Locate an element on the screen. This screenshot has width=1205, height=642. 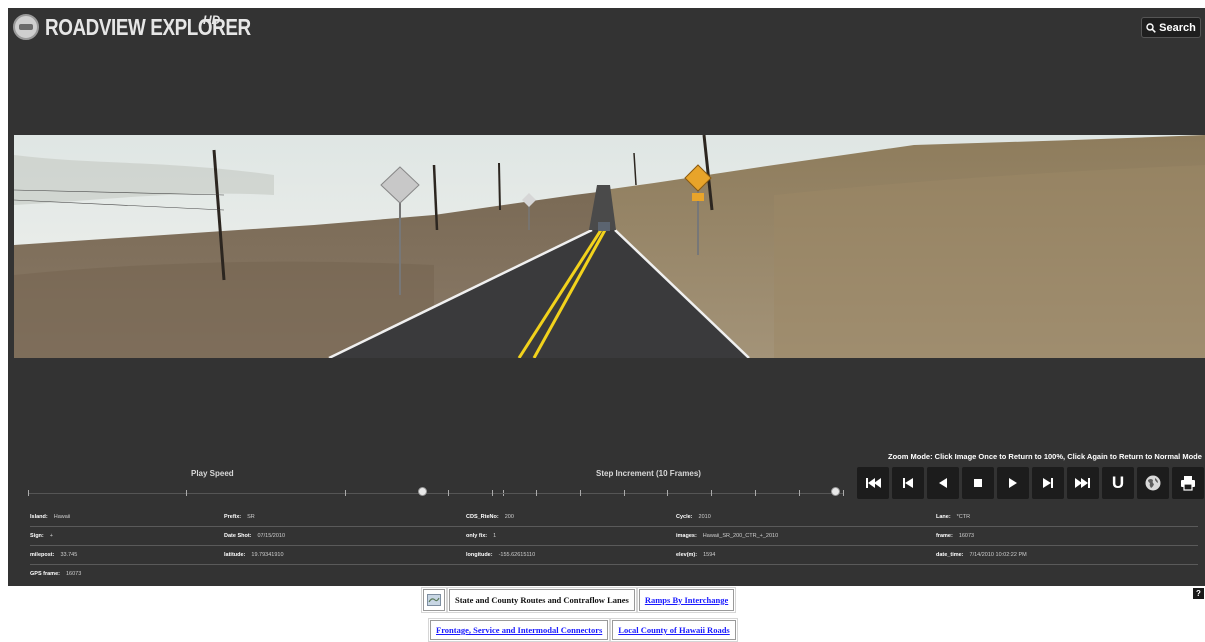
info-row: GPS frame: 16073 is located at coordinates (614, 574).